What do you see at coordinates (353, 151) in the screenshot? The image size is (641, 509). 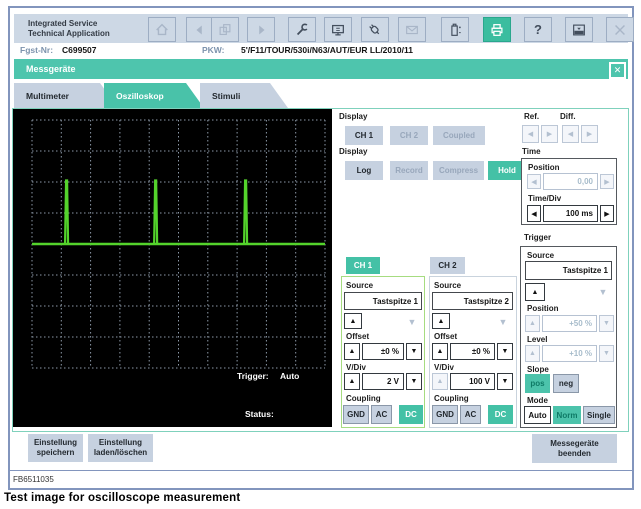 I see `display-mode-label: Display` at bounding box center [353, 151].